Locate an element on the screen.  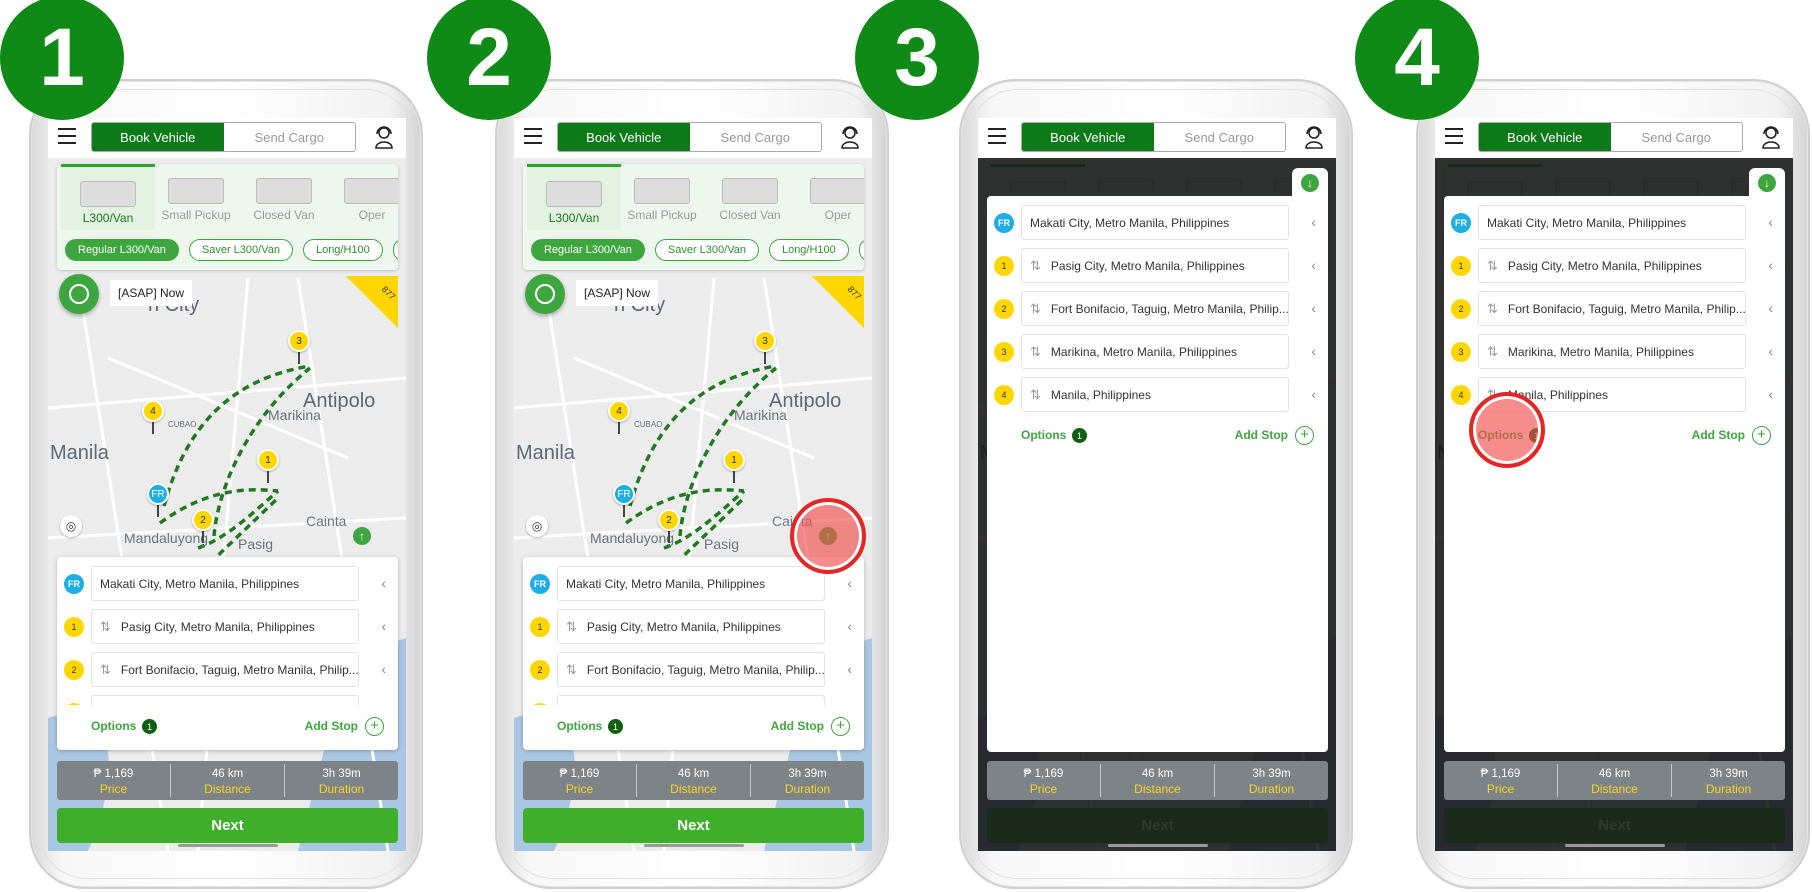
service-chip: Saver L300/Van is located at coordinates (240, 250).